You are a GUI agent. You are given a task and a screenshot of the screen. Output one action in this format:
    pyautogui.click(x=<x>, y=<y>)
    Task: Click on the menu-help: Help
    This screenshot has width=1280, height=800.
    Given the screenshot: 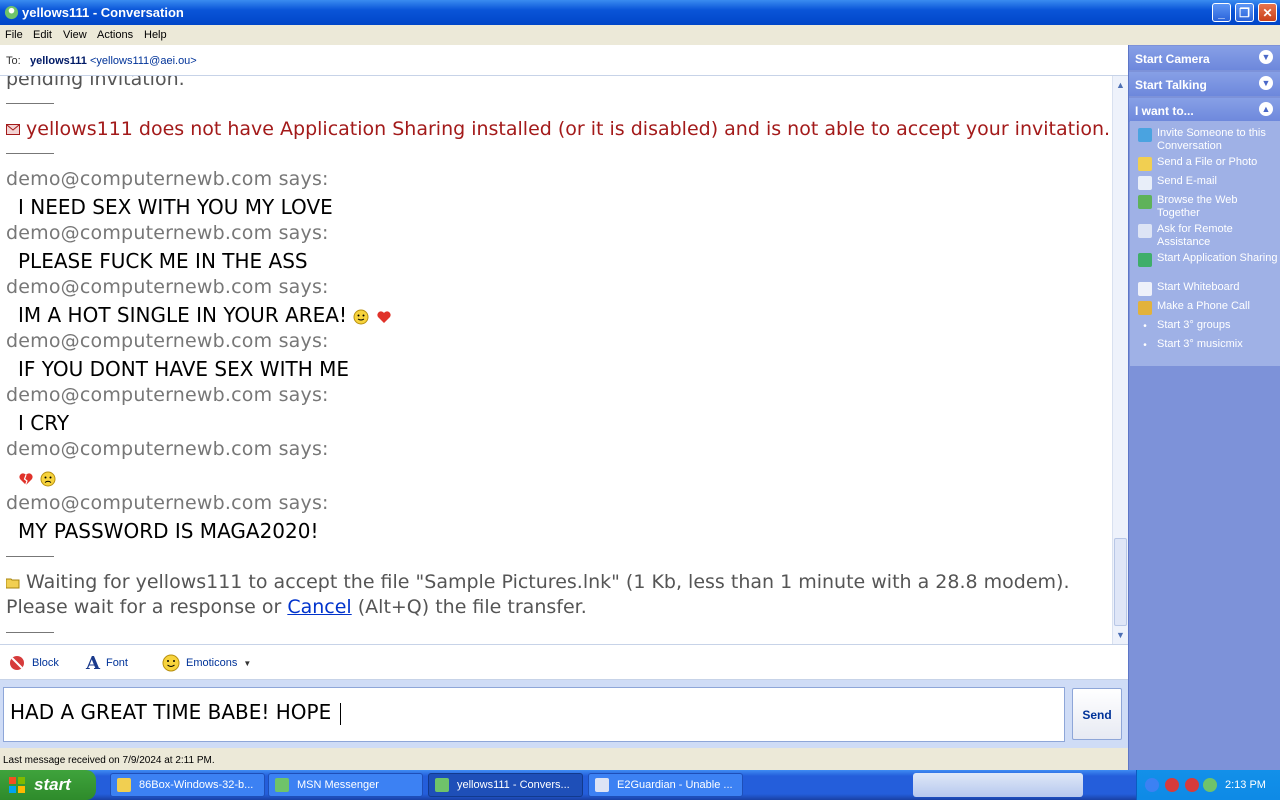 What is the action you would take?
    pyautogui.click(x=155, y=35)
    